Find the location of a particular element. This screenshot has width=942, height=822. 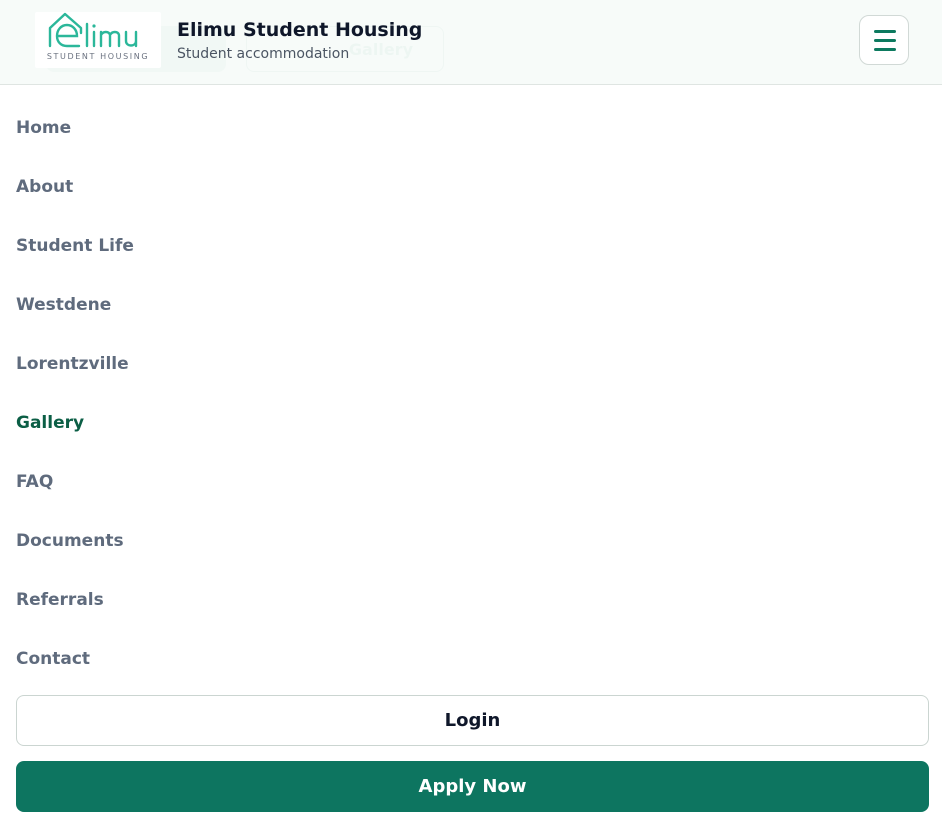

nav-item-lorentzville: Lorentzville is located at coordinates (72, 364).